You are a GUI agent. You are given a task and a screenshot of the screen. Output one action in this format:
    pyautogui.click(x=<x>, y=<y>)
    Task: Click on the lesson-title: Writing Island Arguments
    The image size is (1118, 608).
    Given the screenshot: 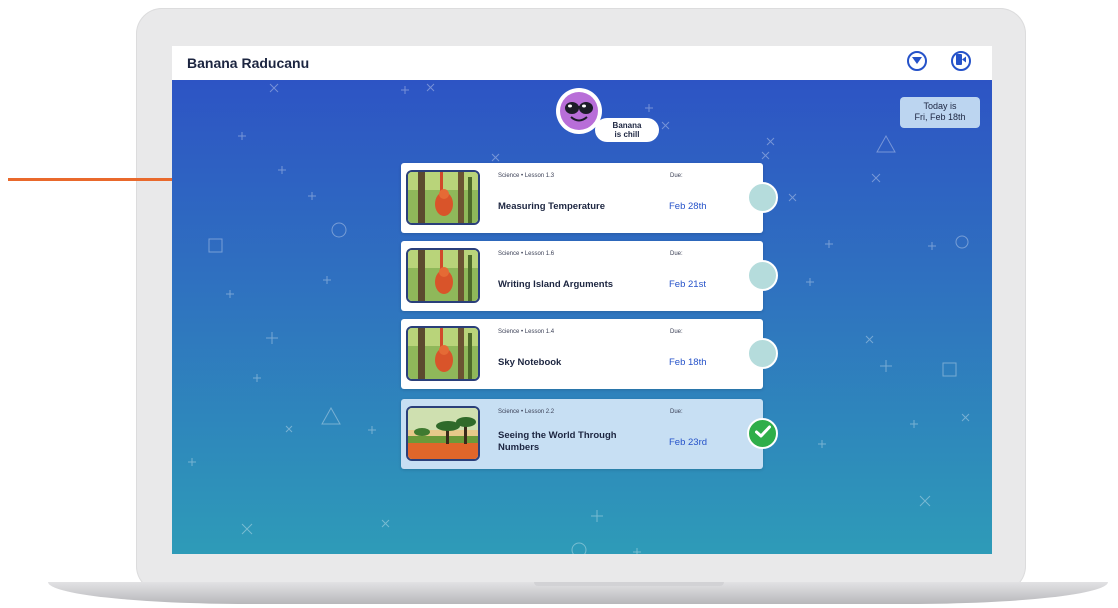 What is the action you would take?
    pyautogui.click(x=573, y=284)
    